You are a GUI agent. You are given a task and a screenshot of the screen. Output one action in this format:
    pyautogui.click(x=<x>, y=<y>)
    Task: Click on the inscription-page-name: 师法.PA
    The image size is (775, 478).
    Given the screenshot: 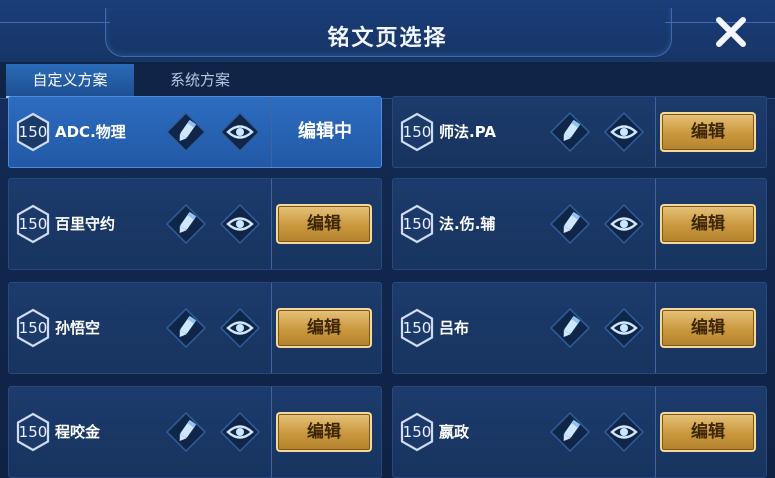 What is the action you would take?
    pyautogui.click(x=467, y=132)
    